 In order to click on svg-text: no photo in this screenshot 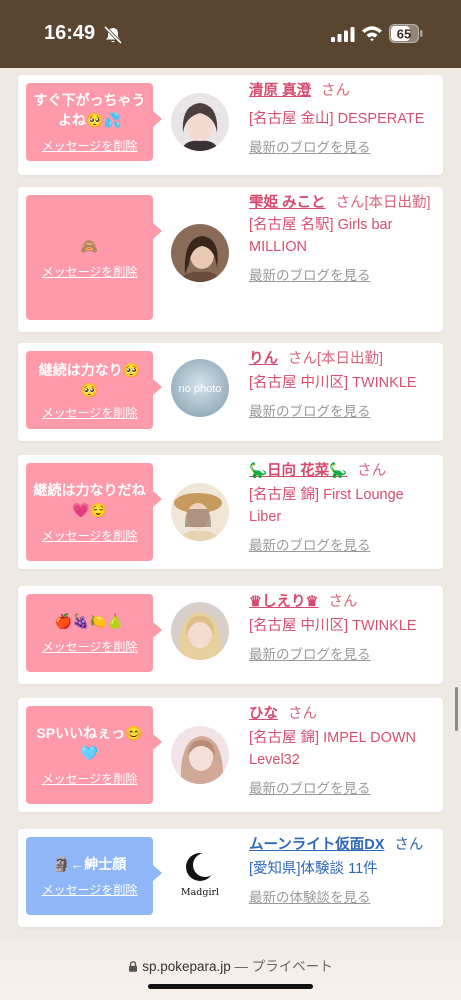, I will do `click(200, 389)`.